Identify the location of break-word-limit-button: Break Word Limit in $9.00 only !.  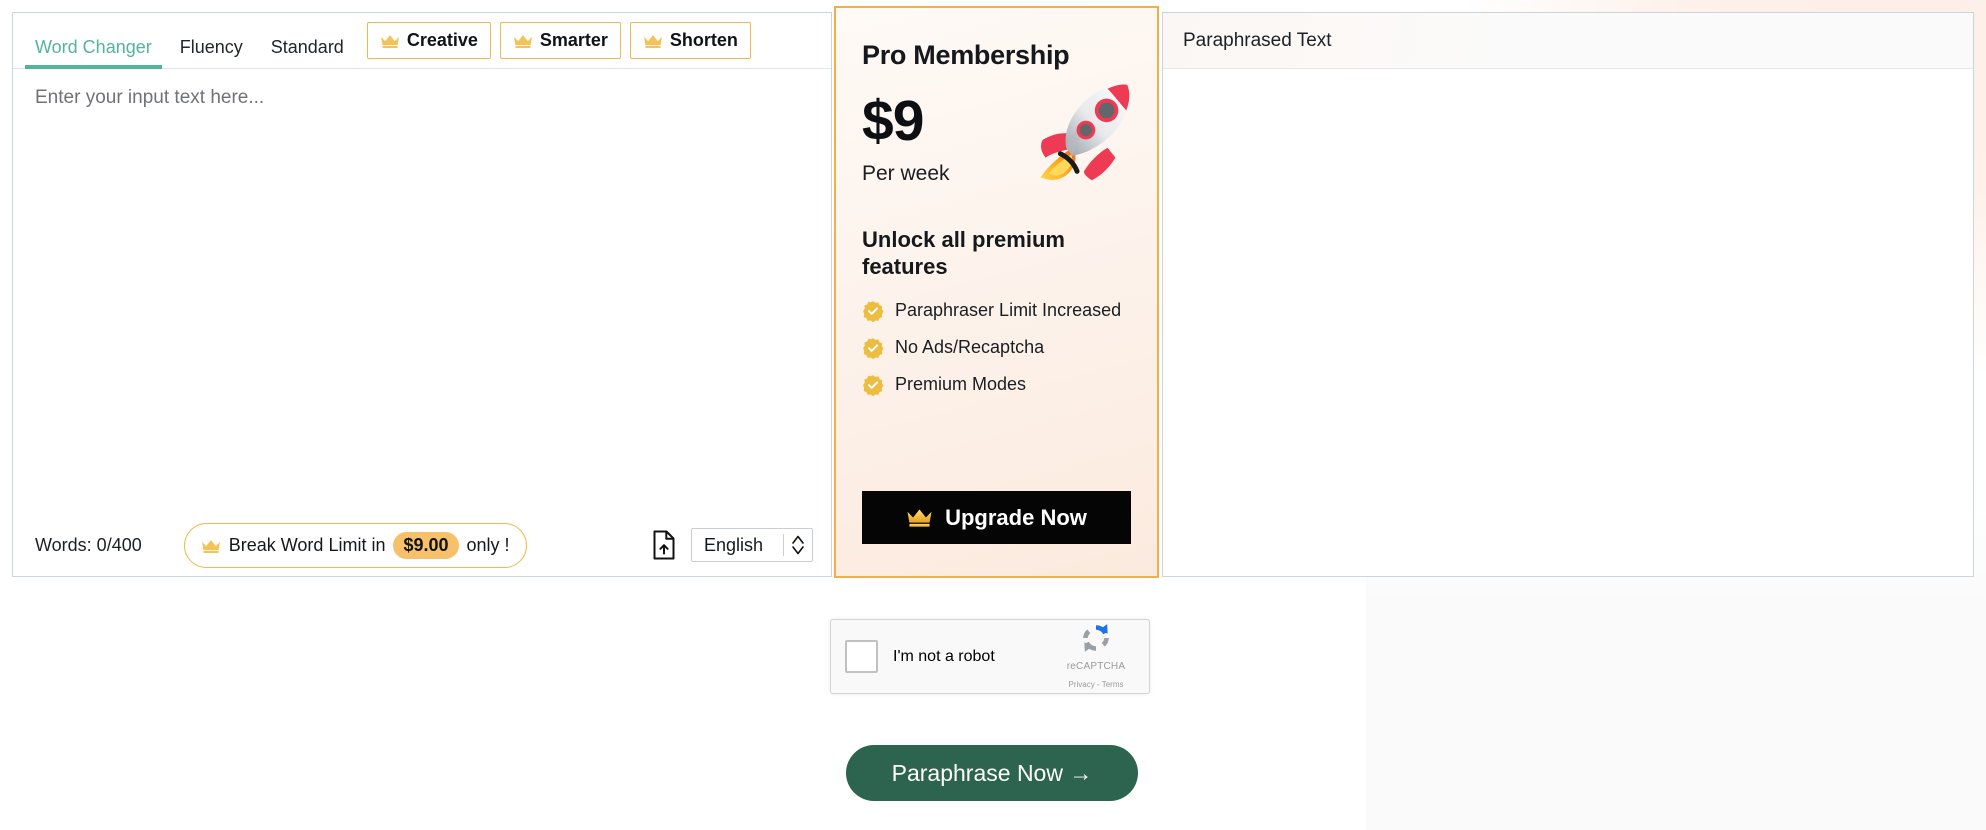
(355, 545).